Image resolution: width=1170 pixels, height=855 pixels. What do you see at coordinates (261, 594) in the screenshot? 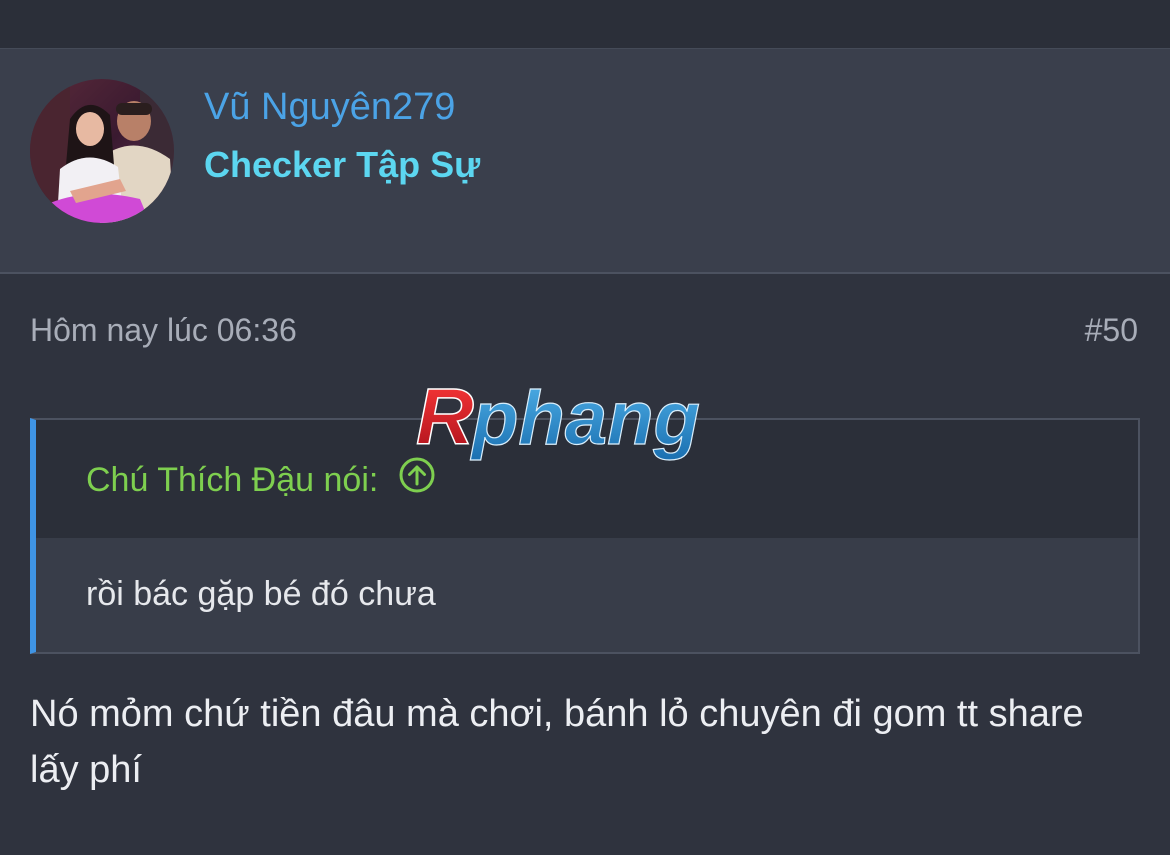
I see `quote-text: rồi bác gặp bé đó chưa` at bounding box center [261, 594].